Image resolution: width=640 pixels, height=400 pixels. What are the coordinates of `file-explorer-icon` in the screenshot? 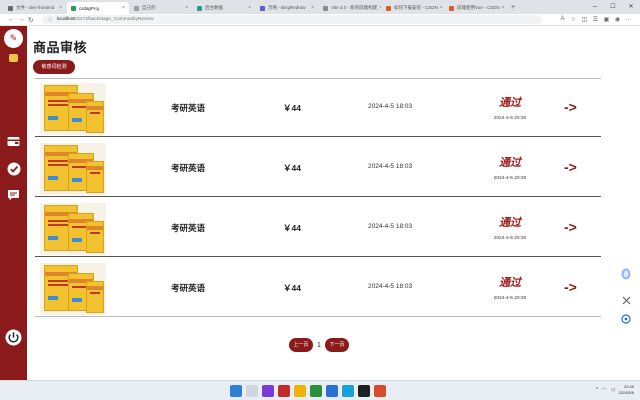 It's located at (300, 391).